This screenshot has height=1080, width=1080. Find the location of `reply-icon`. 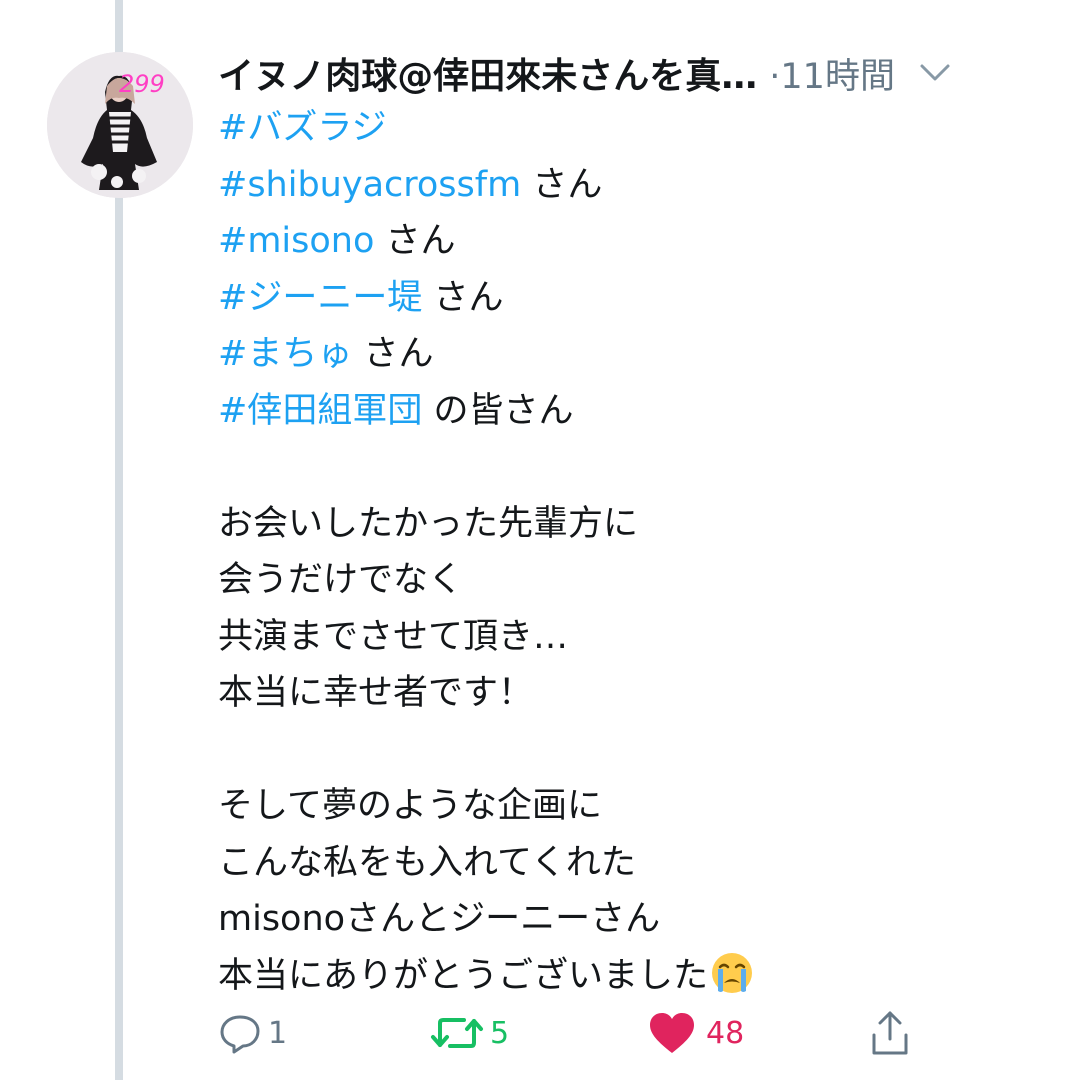

reply-icon is located at coordinates (240, 1034).